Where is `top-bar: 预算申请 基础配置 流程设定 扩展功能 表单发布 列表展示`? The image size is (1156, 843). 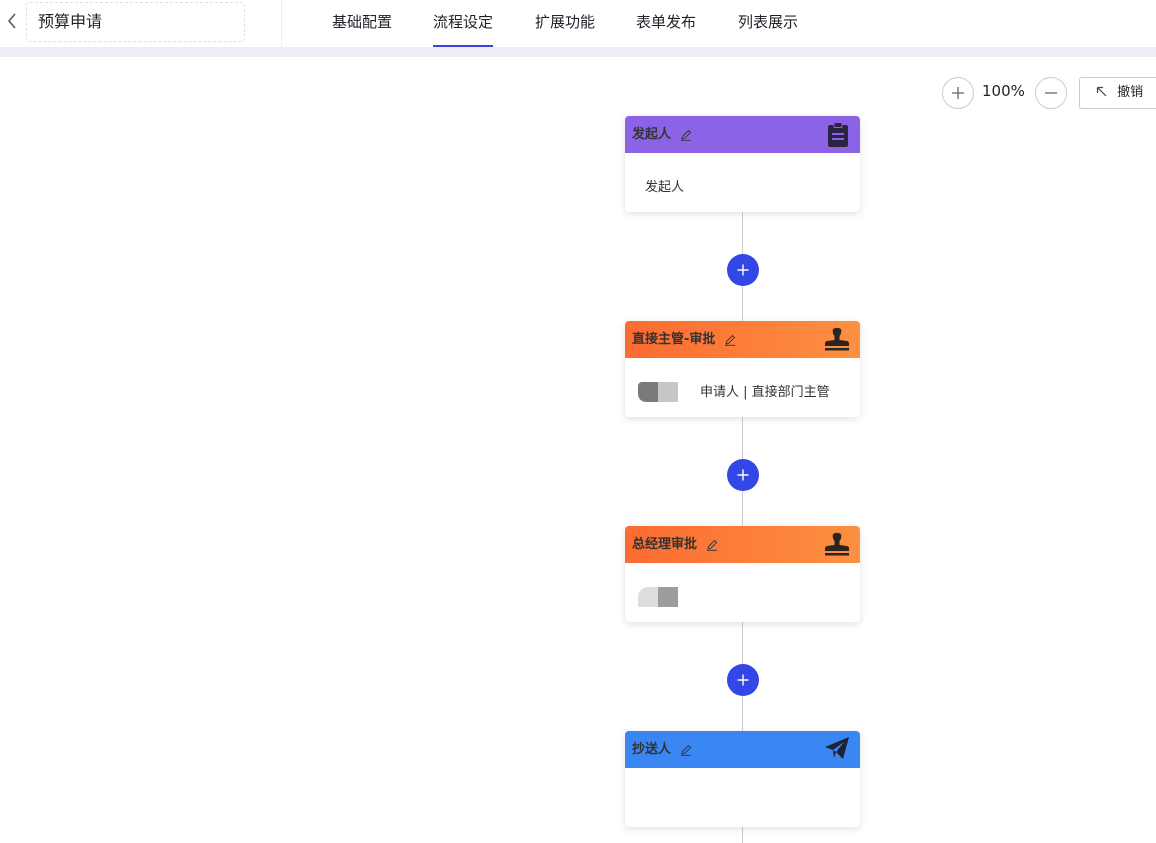
top-bar: 预算申请 基础配置 流程设定 扩展功能 表单发布 列表展示 is located at coordinates (578, 23).